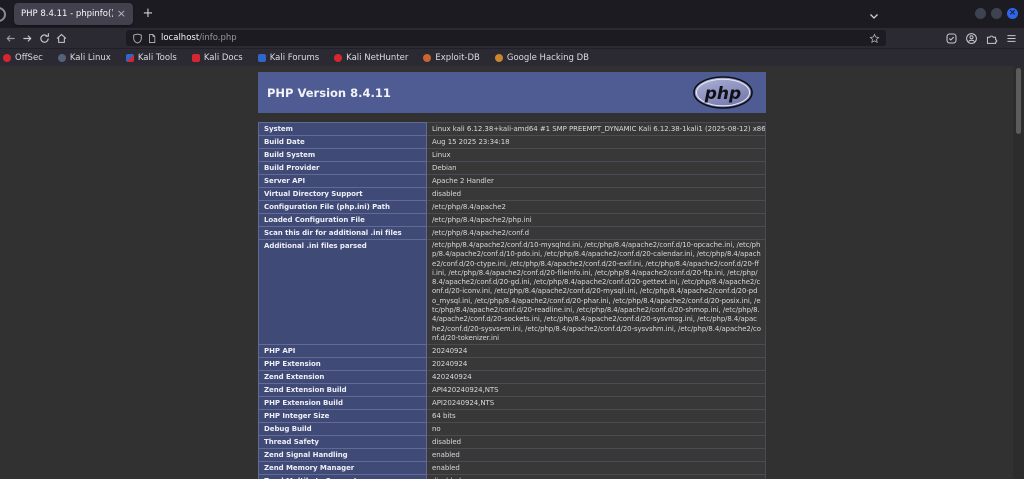 The image size is (1024, 479). What do you see at coordinates (596, 377) in the screenshot?
I see `info-value: 420240924` at bounding box center [596, 377].